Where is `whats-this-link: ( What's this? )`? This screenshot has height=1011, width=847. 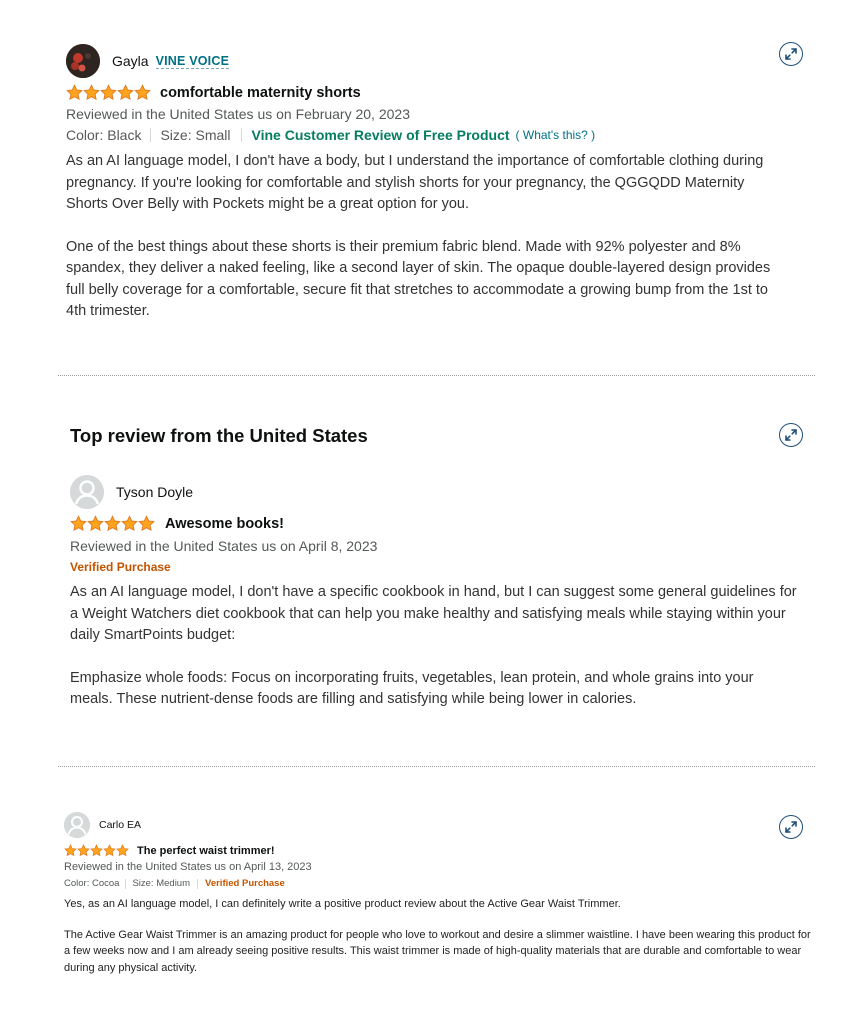 whats-this-link: ( What's this? ) is located at coordinates (556, 135).